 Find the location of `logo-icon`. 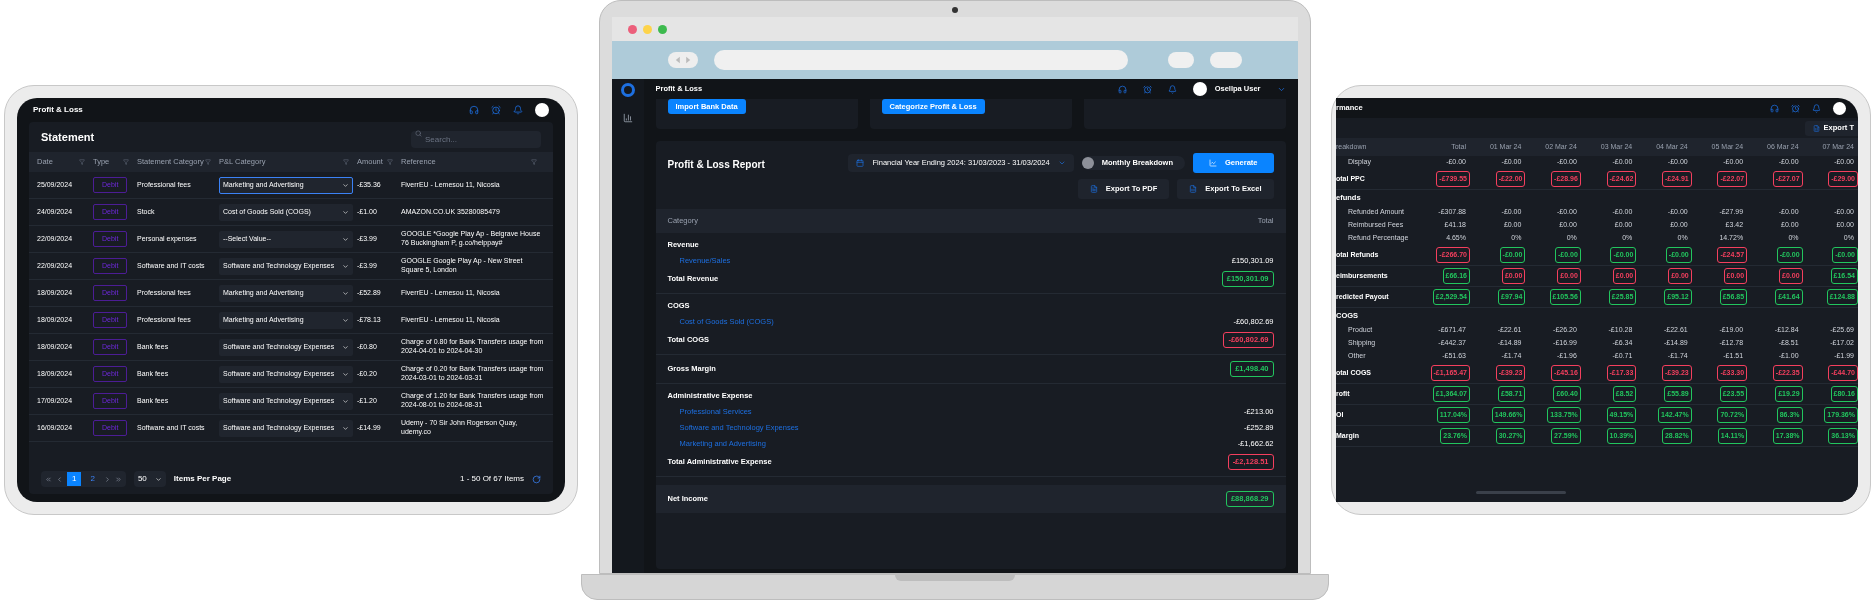

logo-icon is located at coordinates (627, 90).